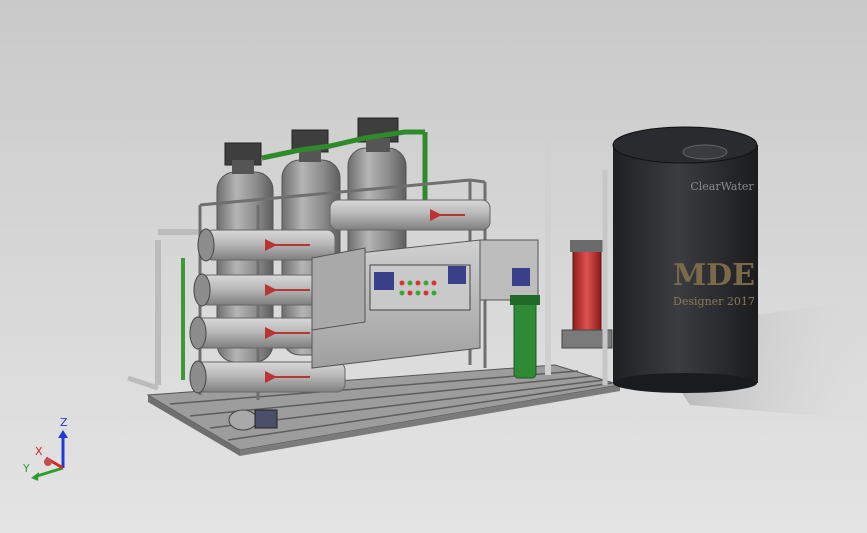 The image size is (867, 533). Describe the element at coordinates (714, 301) in the screenshot. I see `tank-caption-text: Designer 2017` at that location.